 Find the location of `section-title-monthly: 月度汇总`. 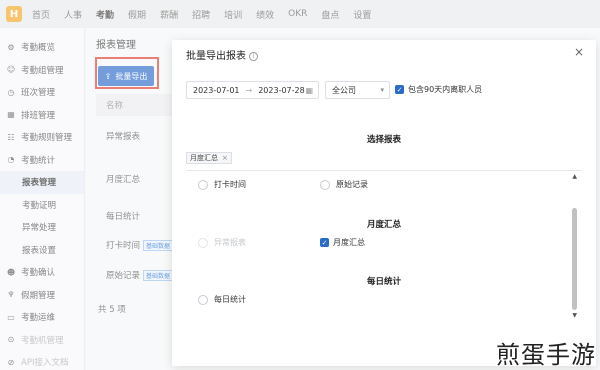

section-title-monthly: 月度汇总 is located at coordinates (383, 225).